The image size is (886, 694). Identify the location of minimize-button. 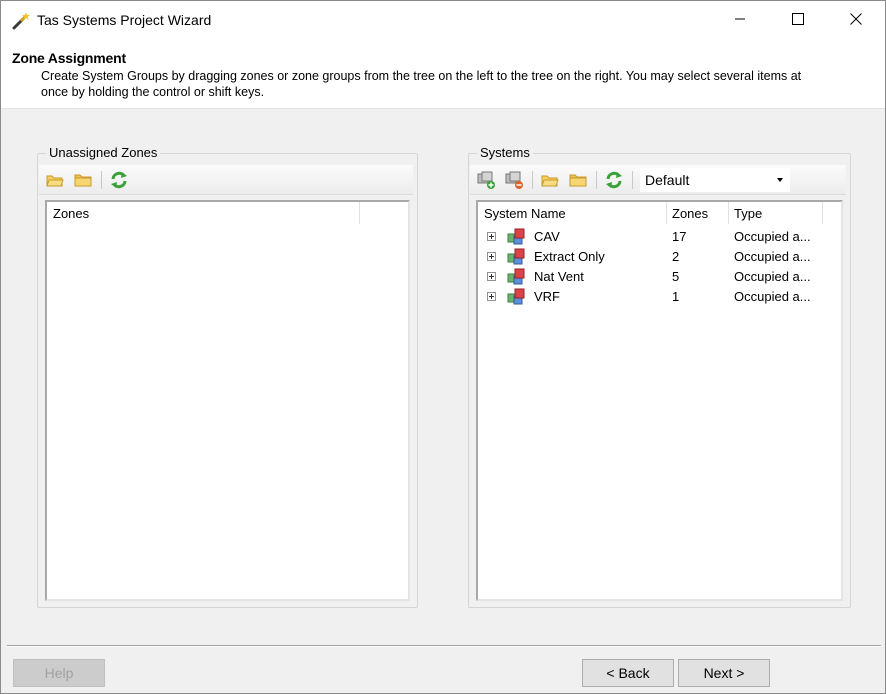
(740, 20).